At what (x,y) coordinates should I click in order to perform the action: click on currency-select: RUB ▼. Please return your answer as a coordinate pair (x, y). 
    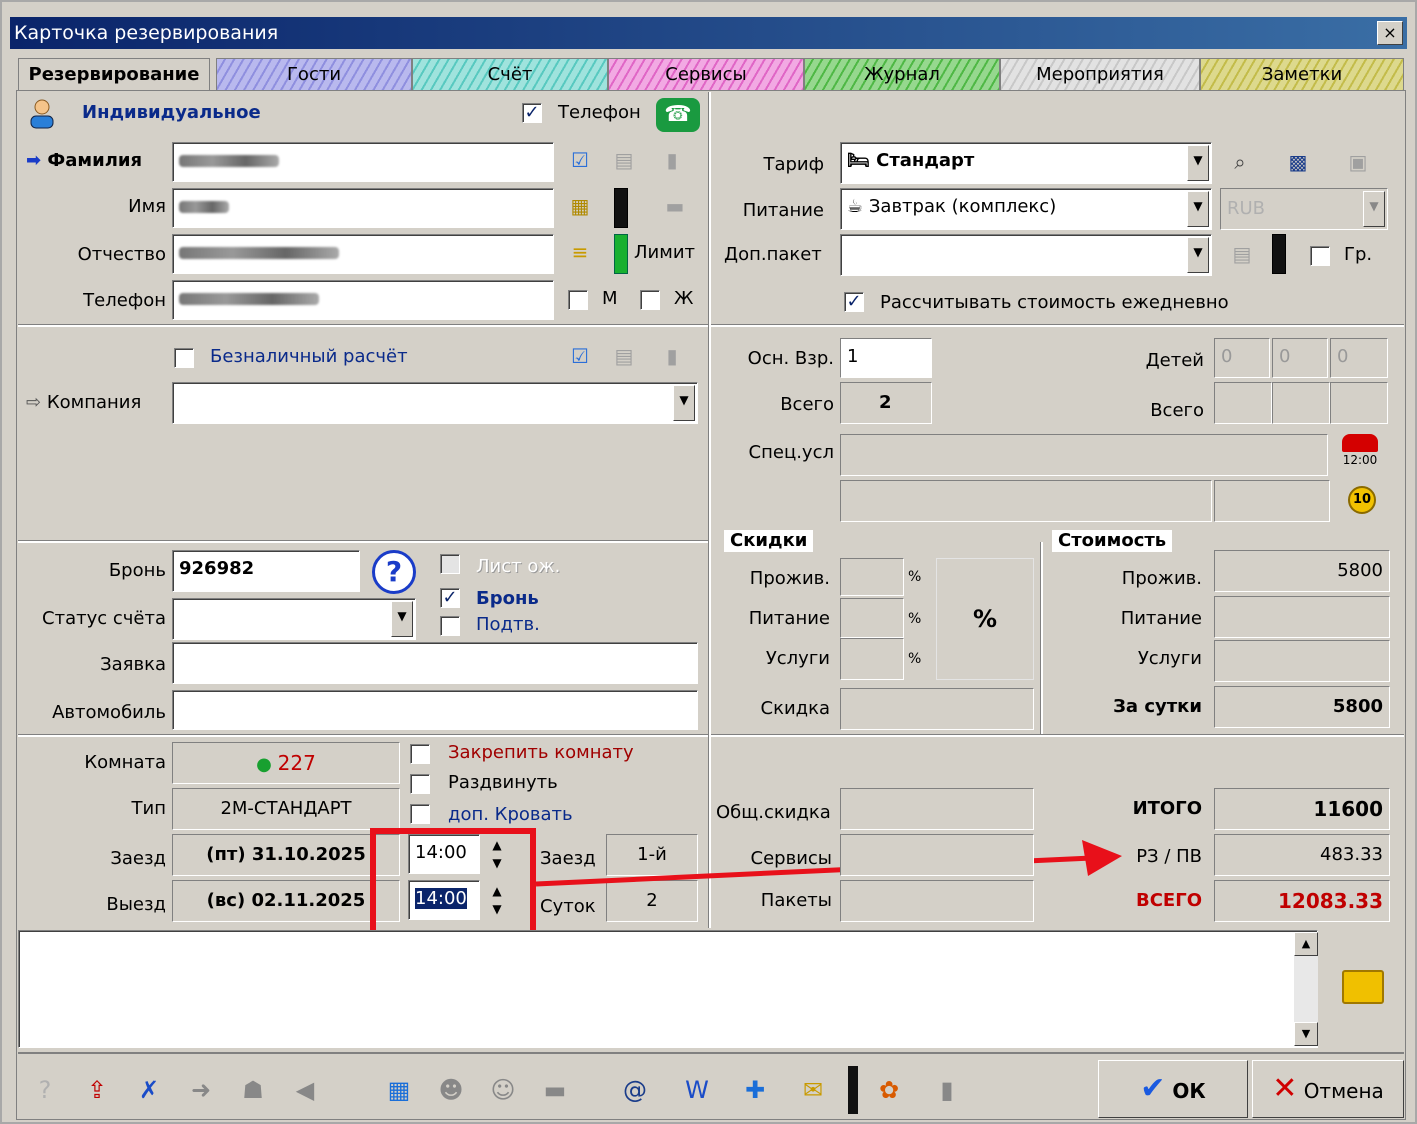
    Looking at the image, I should click on (1304, 209).